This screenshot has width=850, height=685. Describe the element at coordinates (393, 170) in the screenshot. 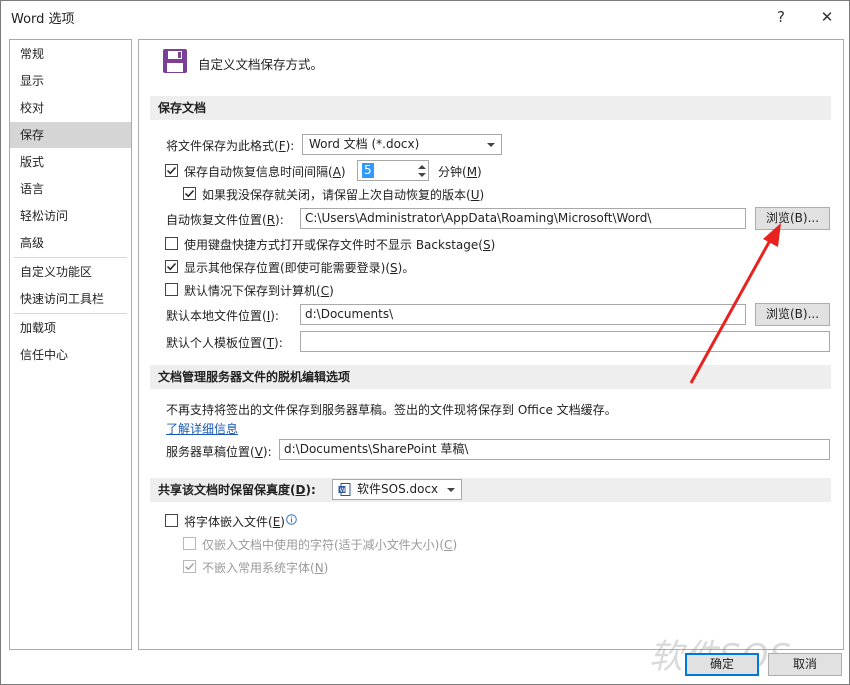

I see `autorecover-minutes-stepper: 5` at that location.